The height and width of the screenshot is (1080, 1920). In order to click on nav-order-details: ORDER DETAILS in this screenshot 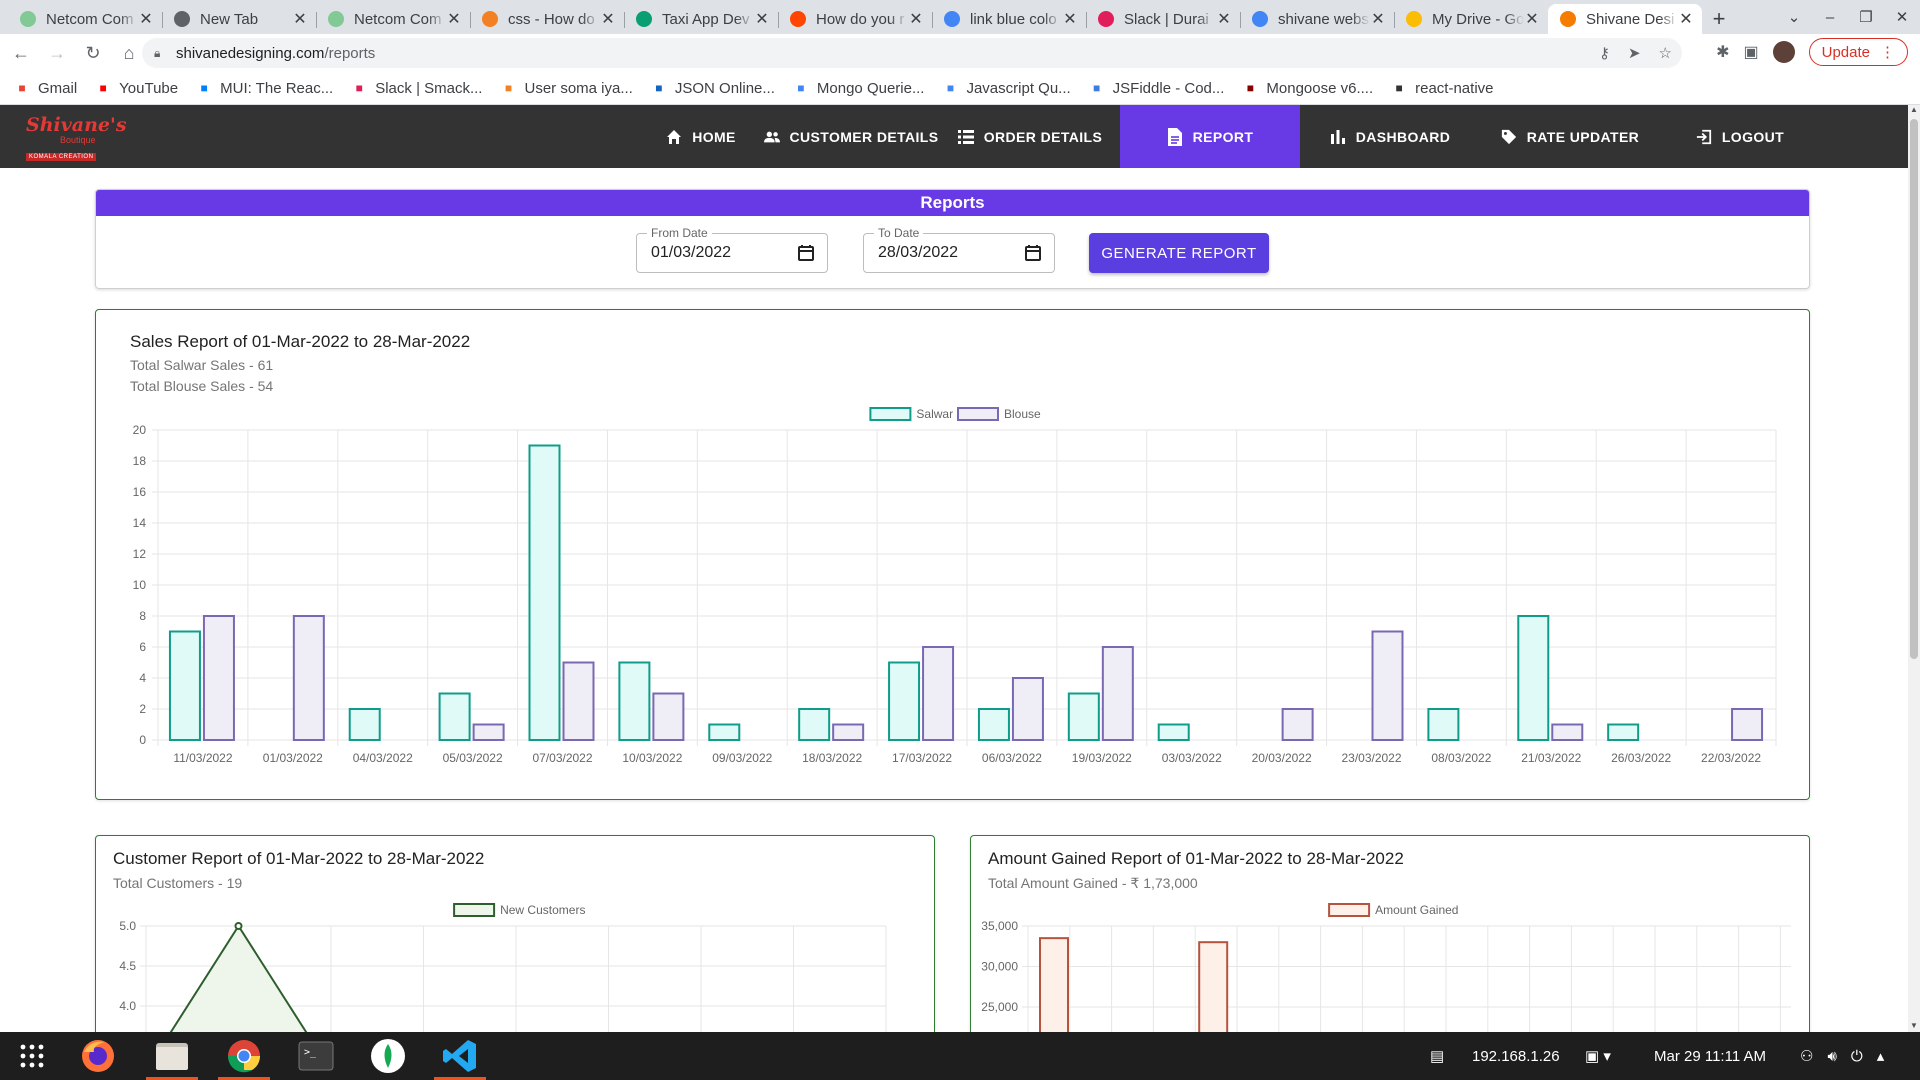, I will do `click(1030, 136)`.